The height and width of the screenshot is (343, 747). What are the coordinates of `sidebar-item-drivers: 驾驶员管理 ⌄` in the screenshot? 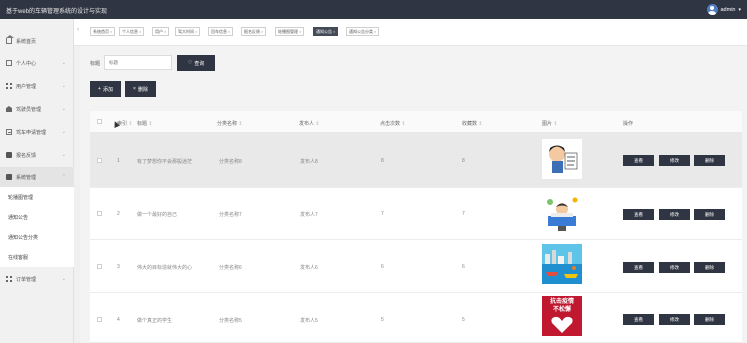 It's located at (37, 109).